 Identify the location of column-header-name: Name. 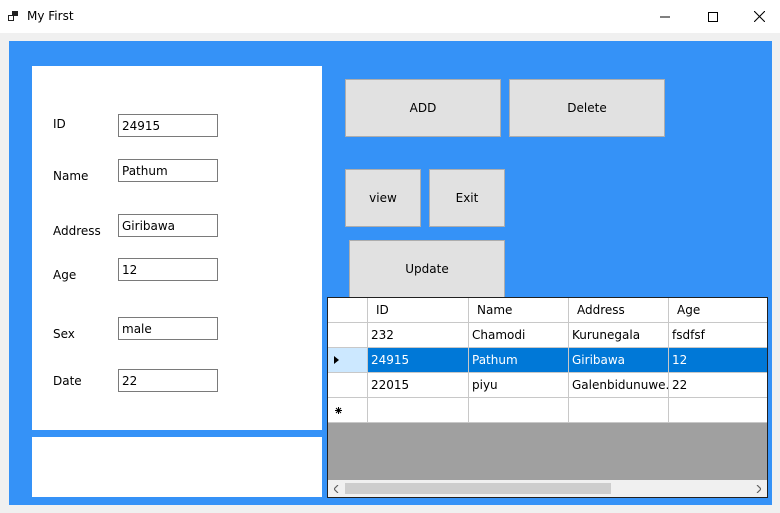
(519, 310).